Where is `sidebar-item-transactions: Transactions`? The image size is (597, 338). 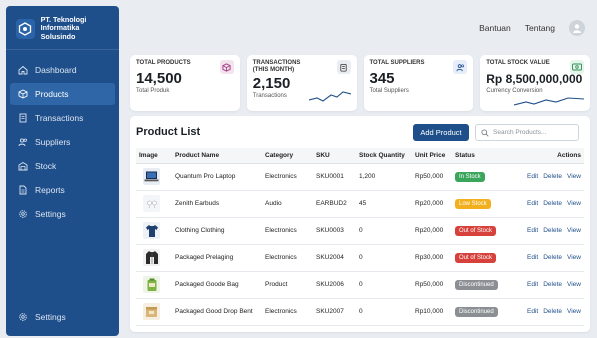 sidebar-item-transactions: Transactions is located at coordinates (62, 118).